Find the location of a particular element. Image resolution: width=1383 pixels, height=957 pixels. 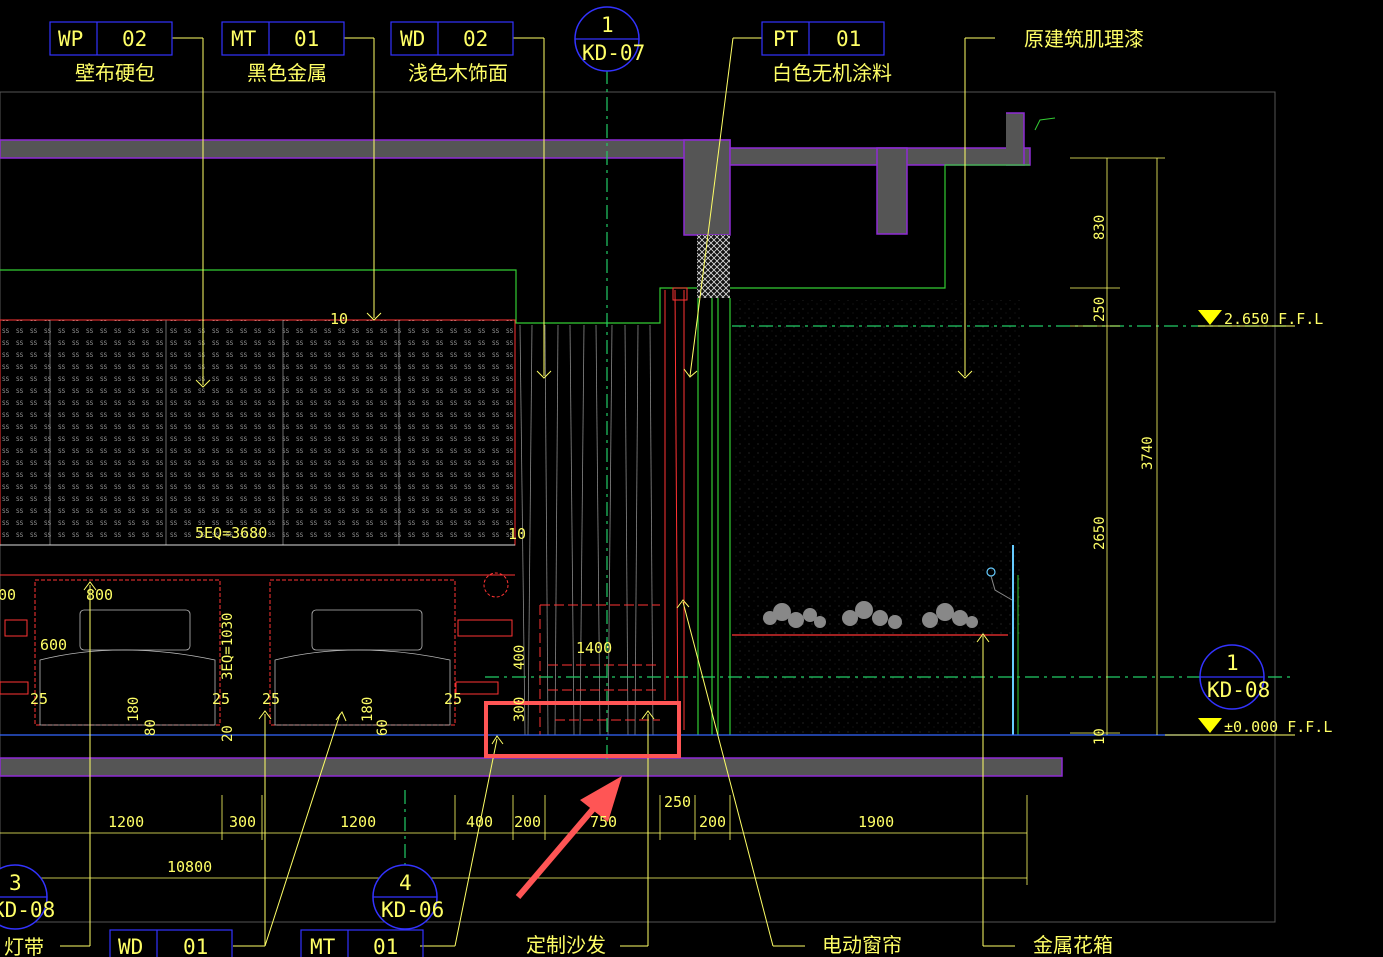

architectural-texture-wall is located at coordinates (877, 467).